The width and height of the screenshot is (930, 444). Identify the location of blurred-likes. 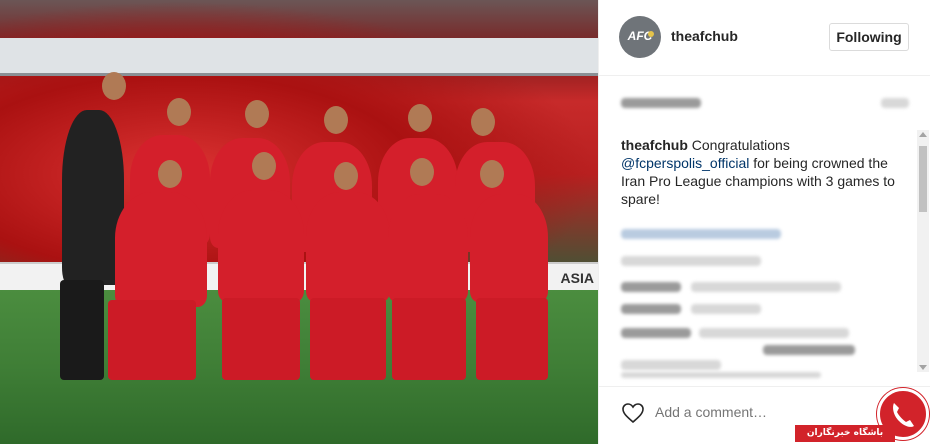
(661, 103).